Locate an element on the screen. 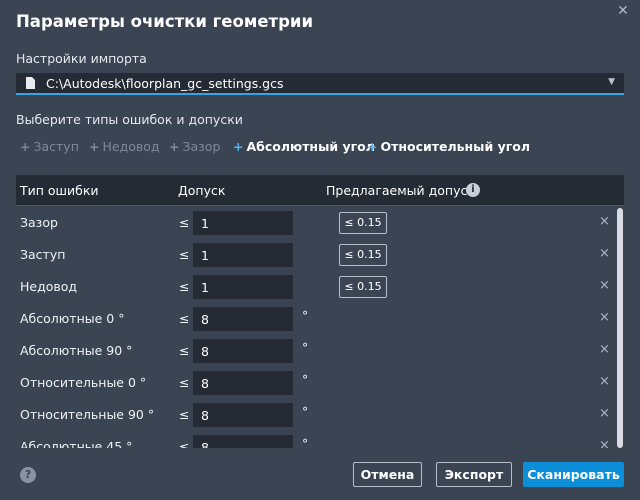 This screenshot has height=500, width=640. add-relative-angle-button: + Относительный угол is located at coordinates (448, 146).